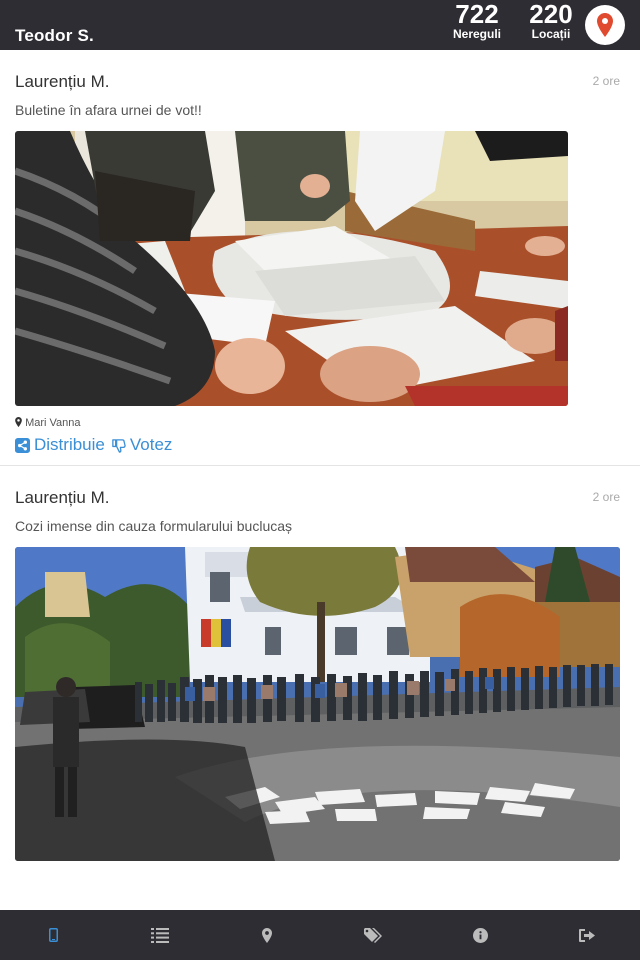 The height and width of the screenshot is (960, 640). What do you see at coordinates (54, 36) in the screenshot?
I see `user-name: Teodor S.` at bounding box center [54, 36].